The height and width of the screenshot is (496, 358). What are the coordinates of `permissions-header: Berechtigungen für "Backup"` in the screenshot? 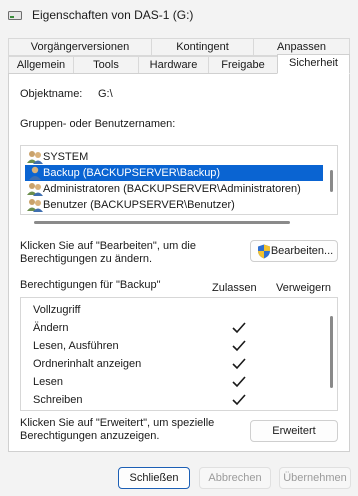 It's located at (90, 285).